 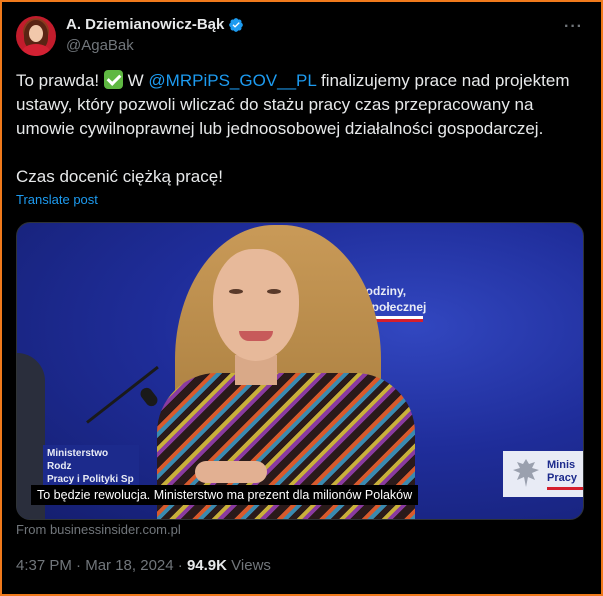 I want to click on tweet-paragraph-2: Czas docenić ciężką pracę!, so click(x=119, y=176).